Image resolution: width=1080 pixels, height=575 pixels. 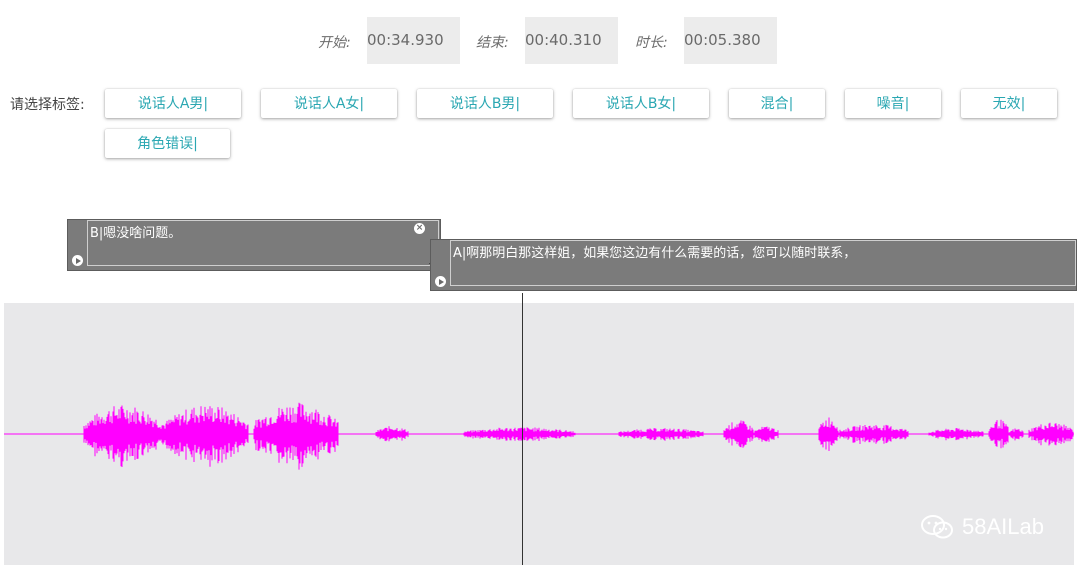 What do you see at coordinates (263, 243) in the screenshot?
I see `segment-b-text` at bounding box center [263, 243].